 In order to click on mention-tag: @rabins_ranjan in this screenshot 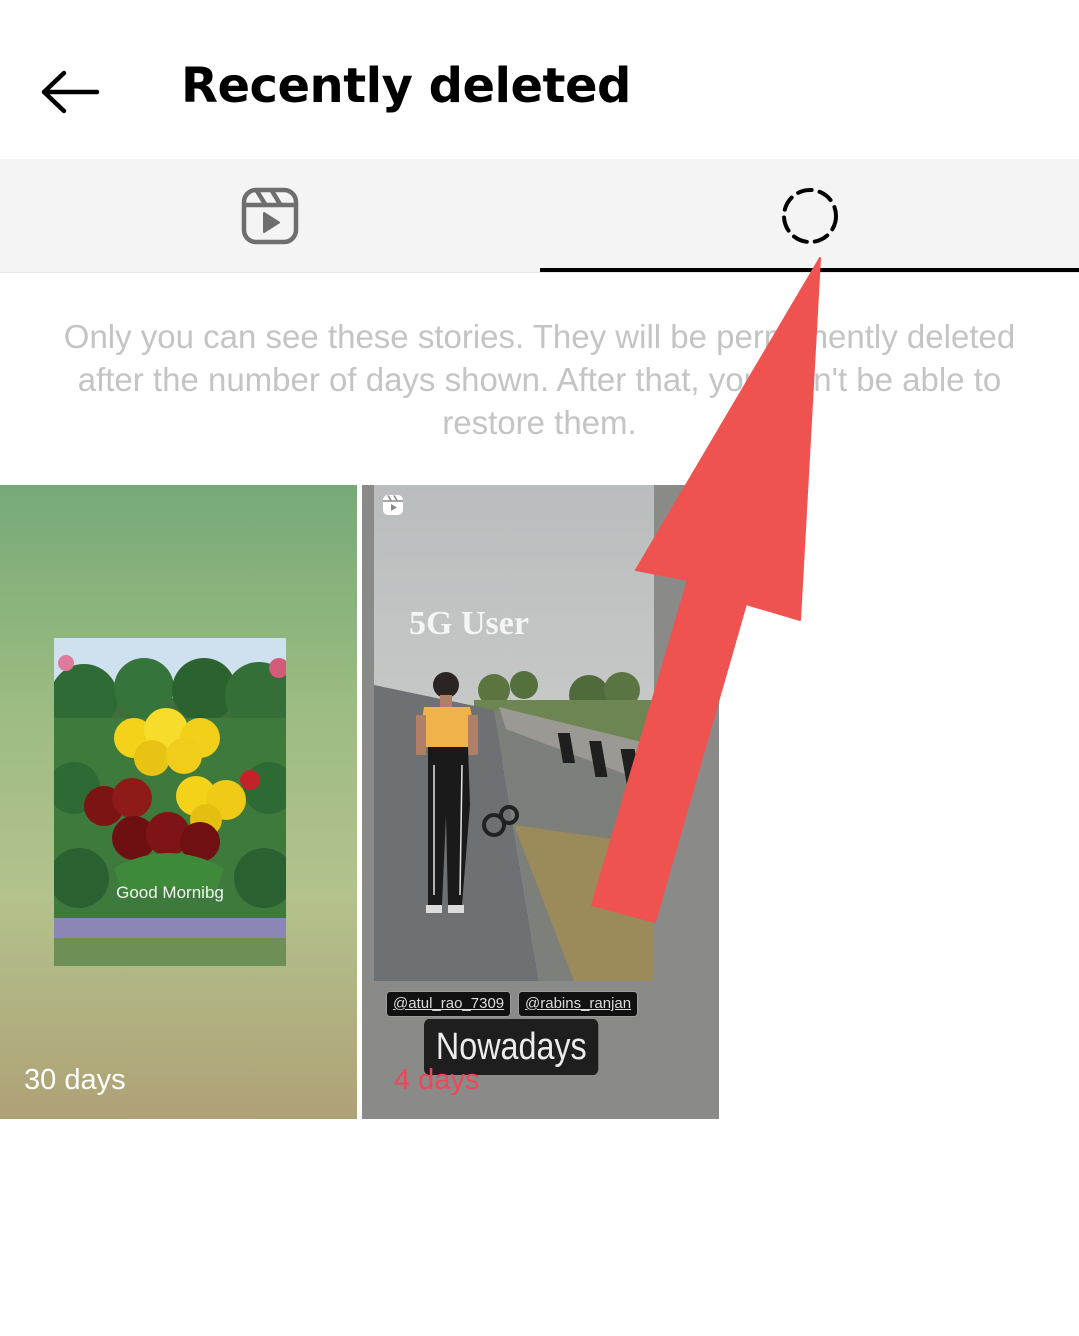, I will do `click(578, 1004)`.